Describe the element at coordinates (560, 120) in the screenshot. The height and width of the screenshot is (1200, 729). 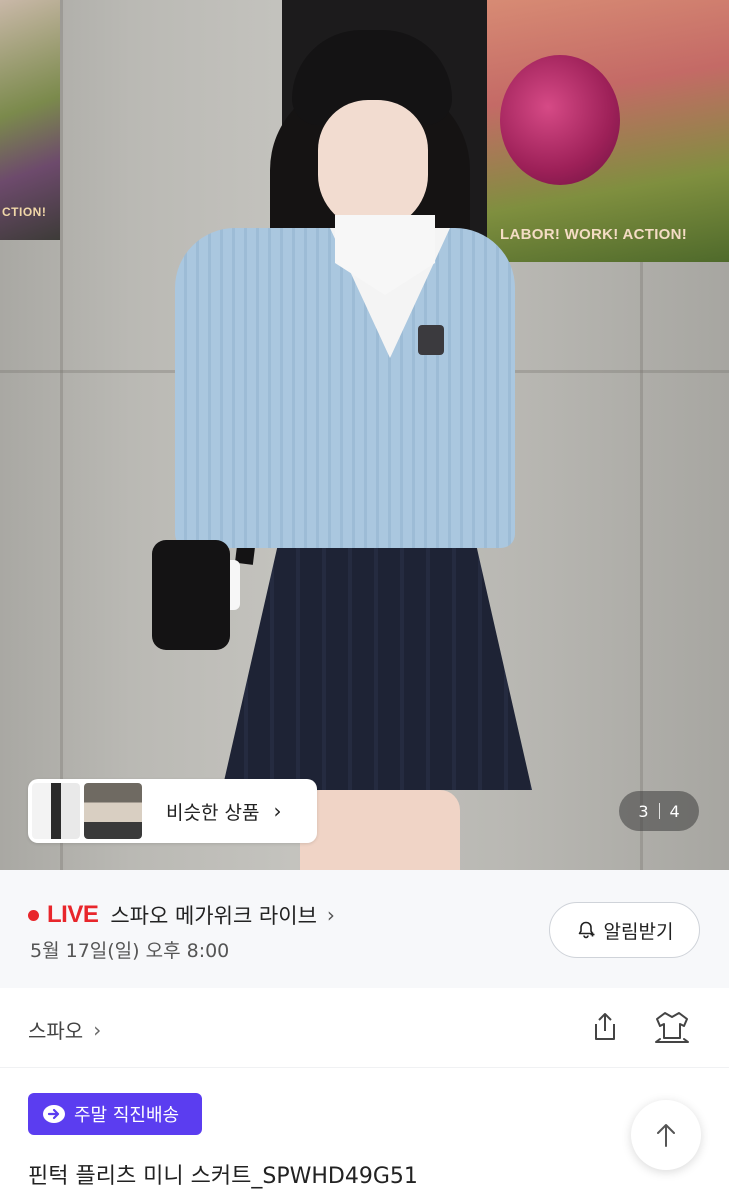
I see `poster-beet-graphic` at that location.